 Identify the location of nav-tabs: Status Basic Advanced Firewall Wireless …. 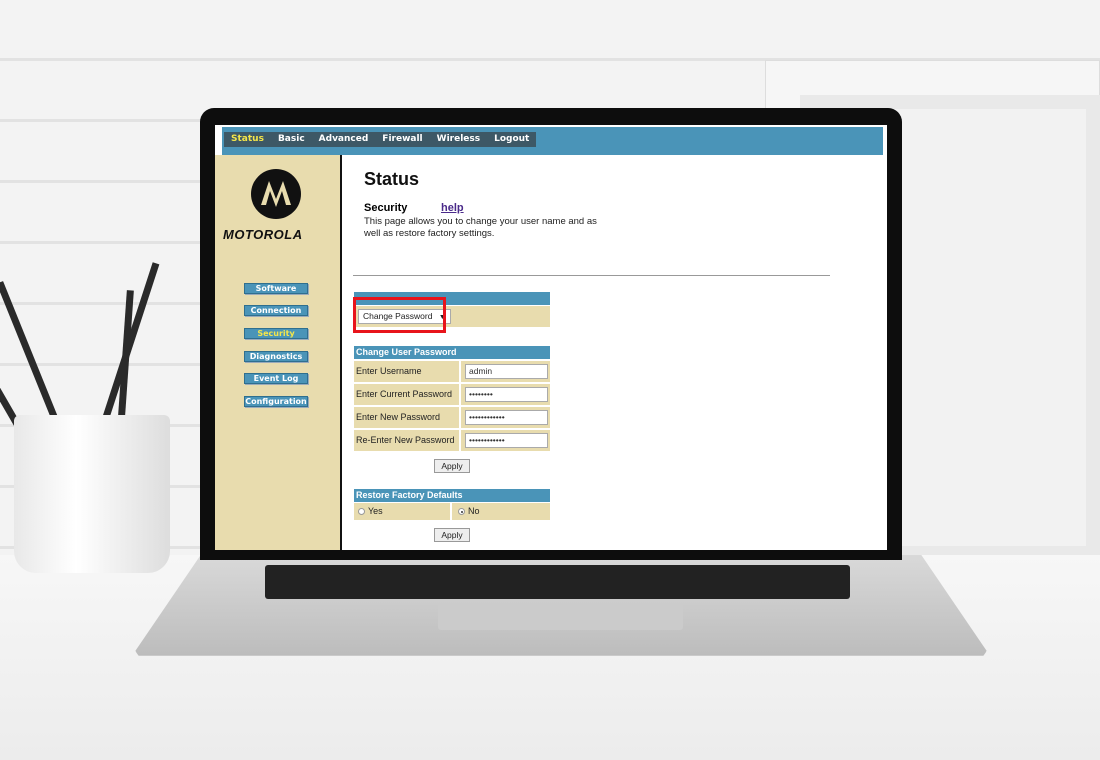
(380, 139).